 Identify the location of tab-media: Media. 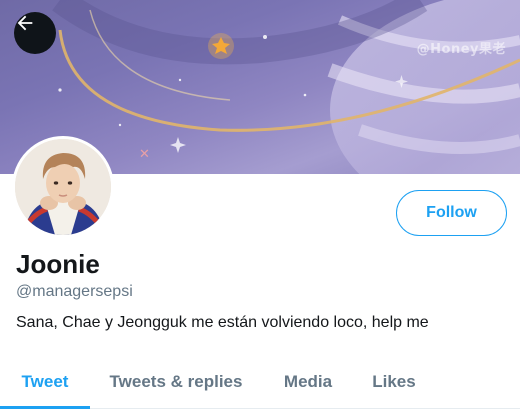
(308, 382).